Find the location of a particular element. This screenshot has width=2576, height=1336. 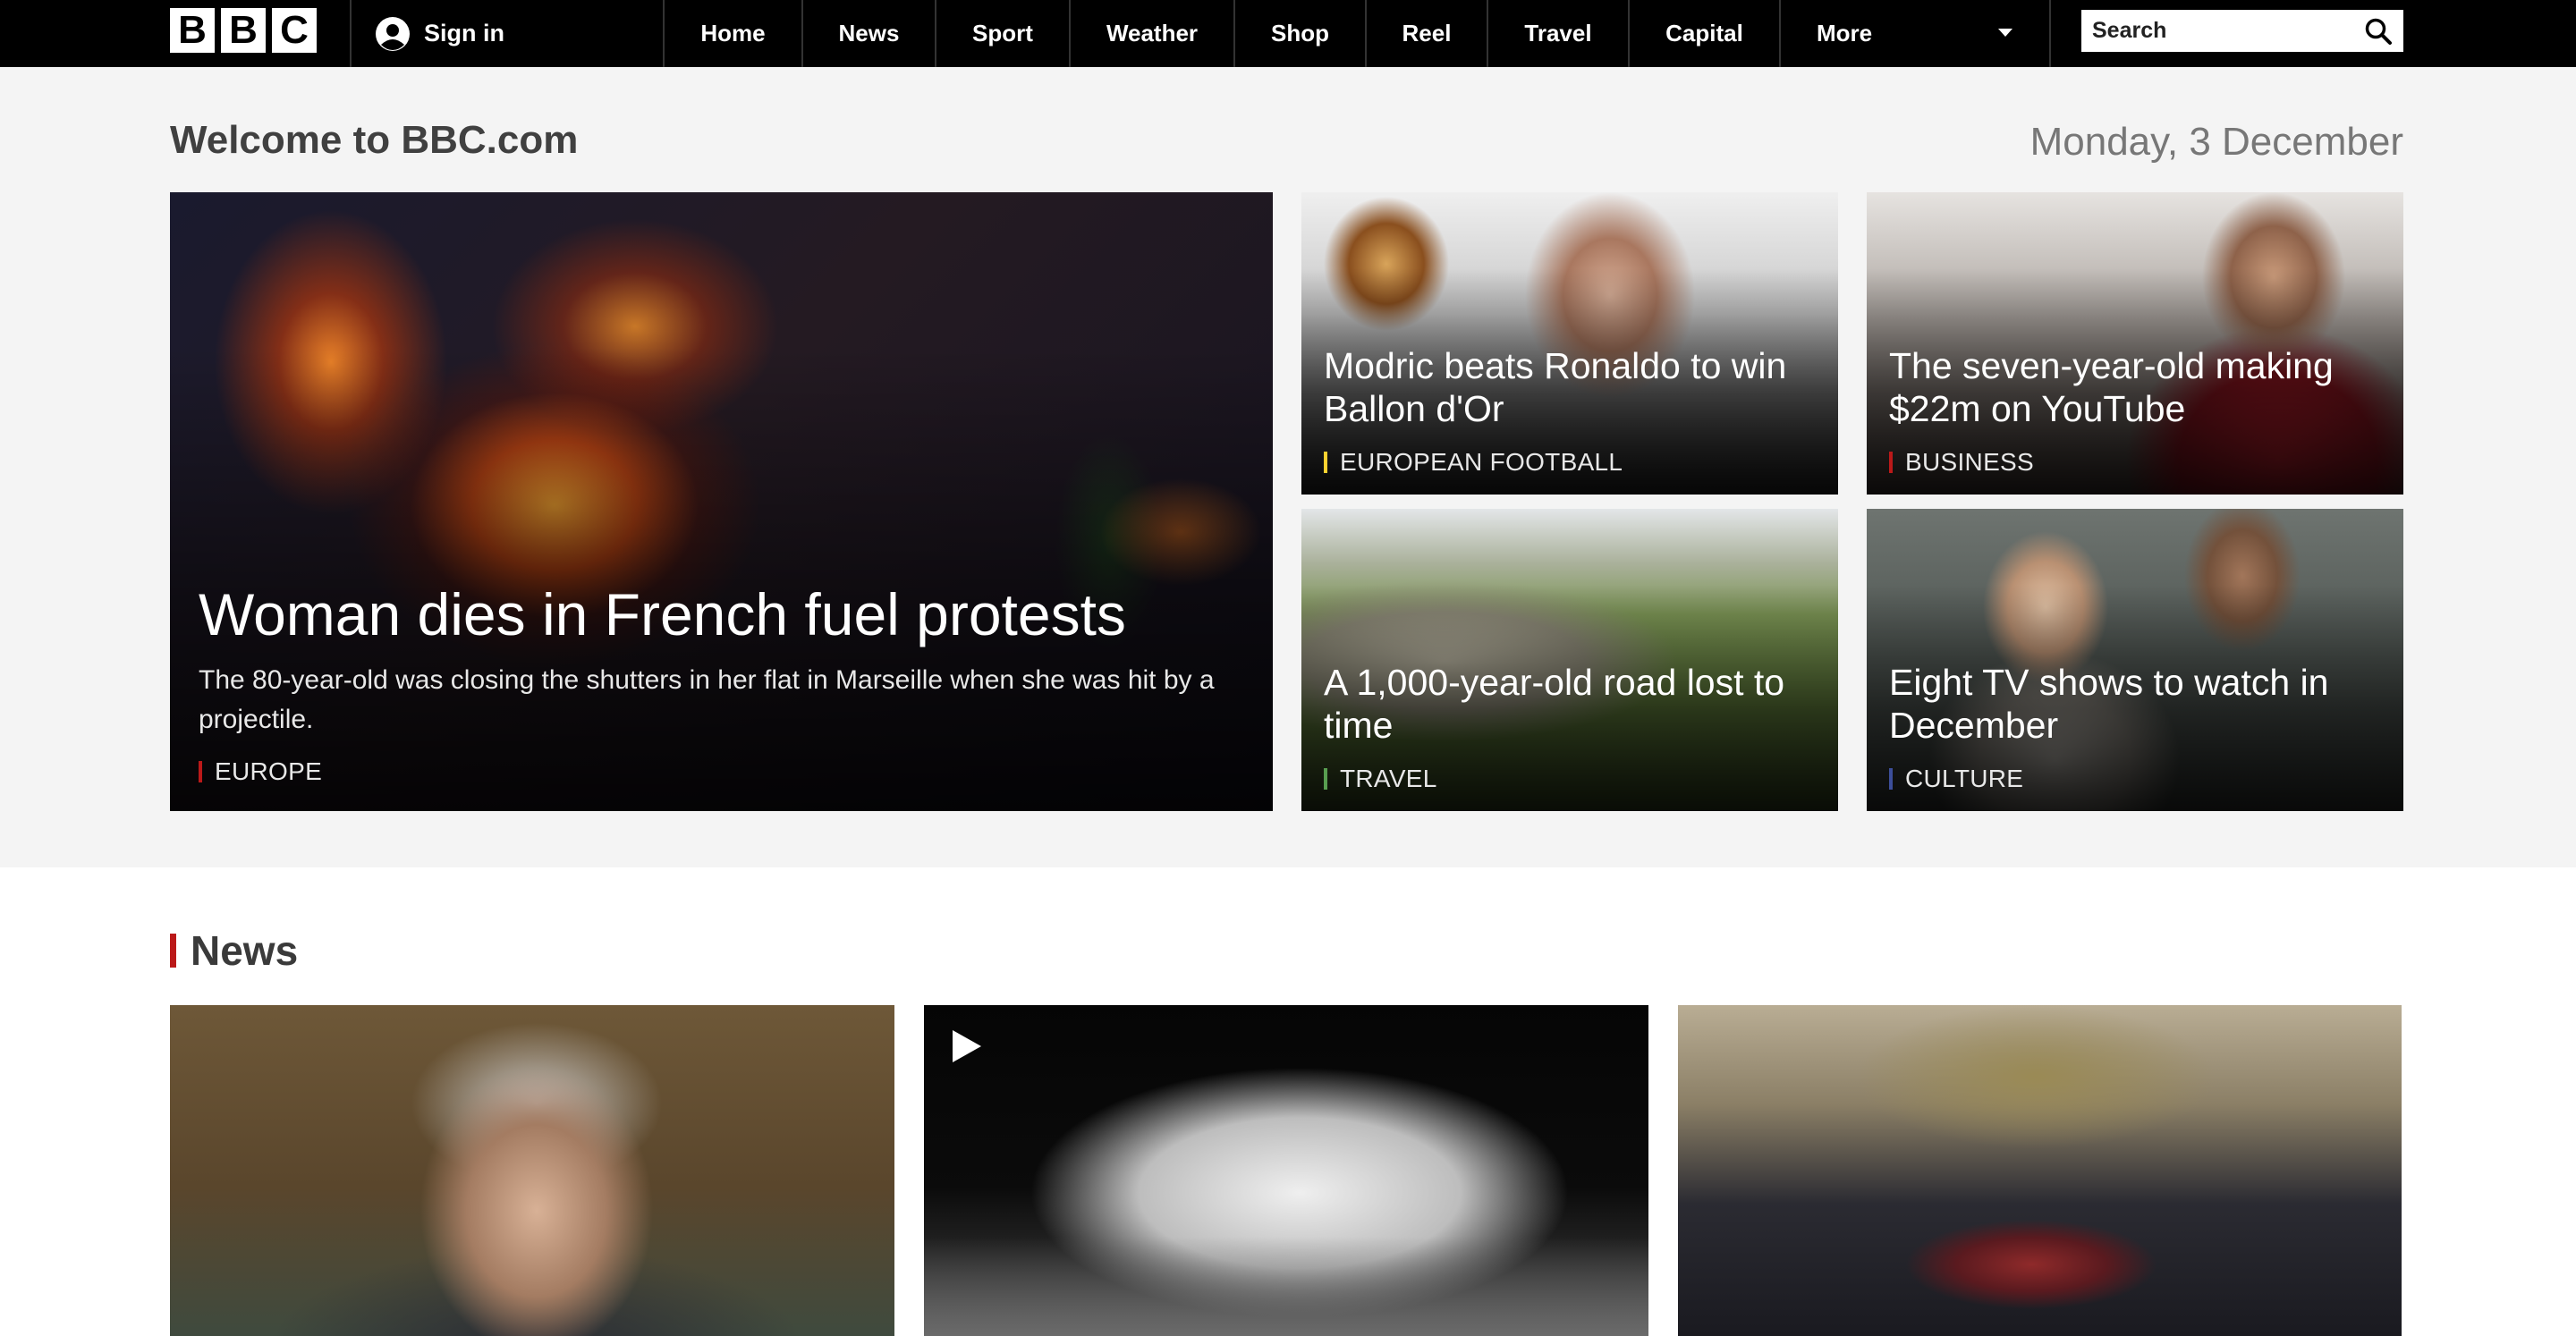

nav-capital: Capital is located at coordinates (1704, 33).